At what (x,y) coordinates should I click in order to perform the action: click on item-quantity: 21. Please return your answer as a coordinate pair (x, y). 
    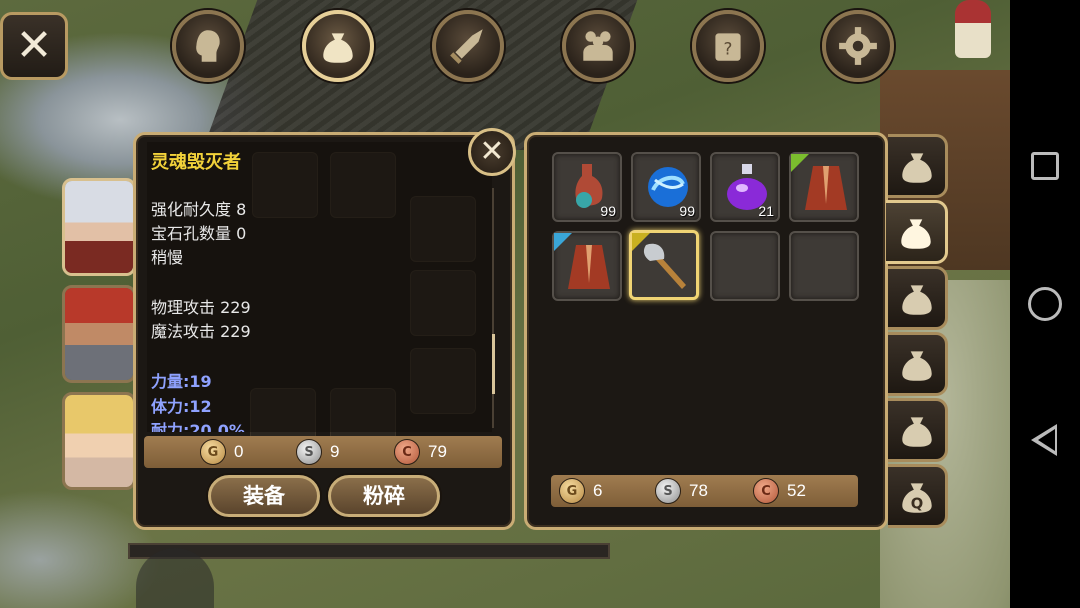
    Looking at the image, I should click on (766, 211).